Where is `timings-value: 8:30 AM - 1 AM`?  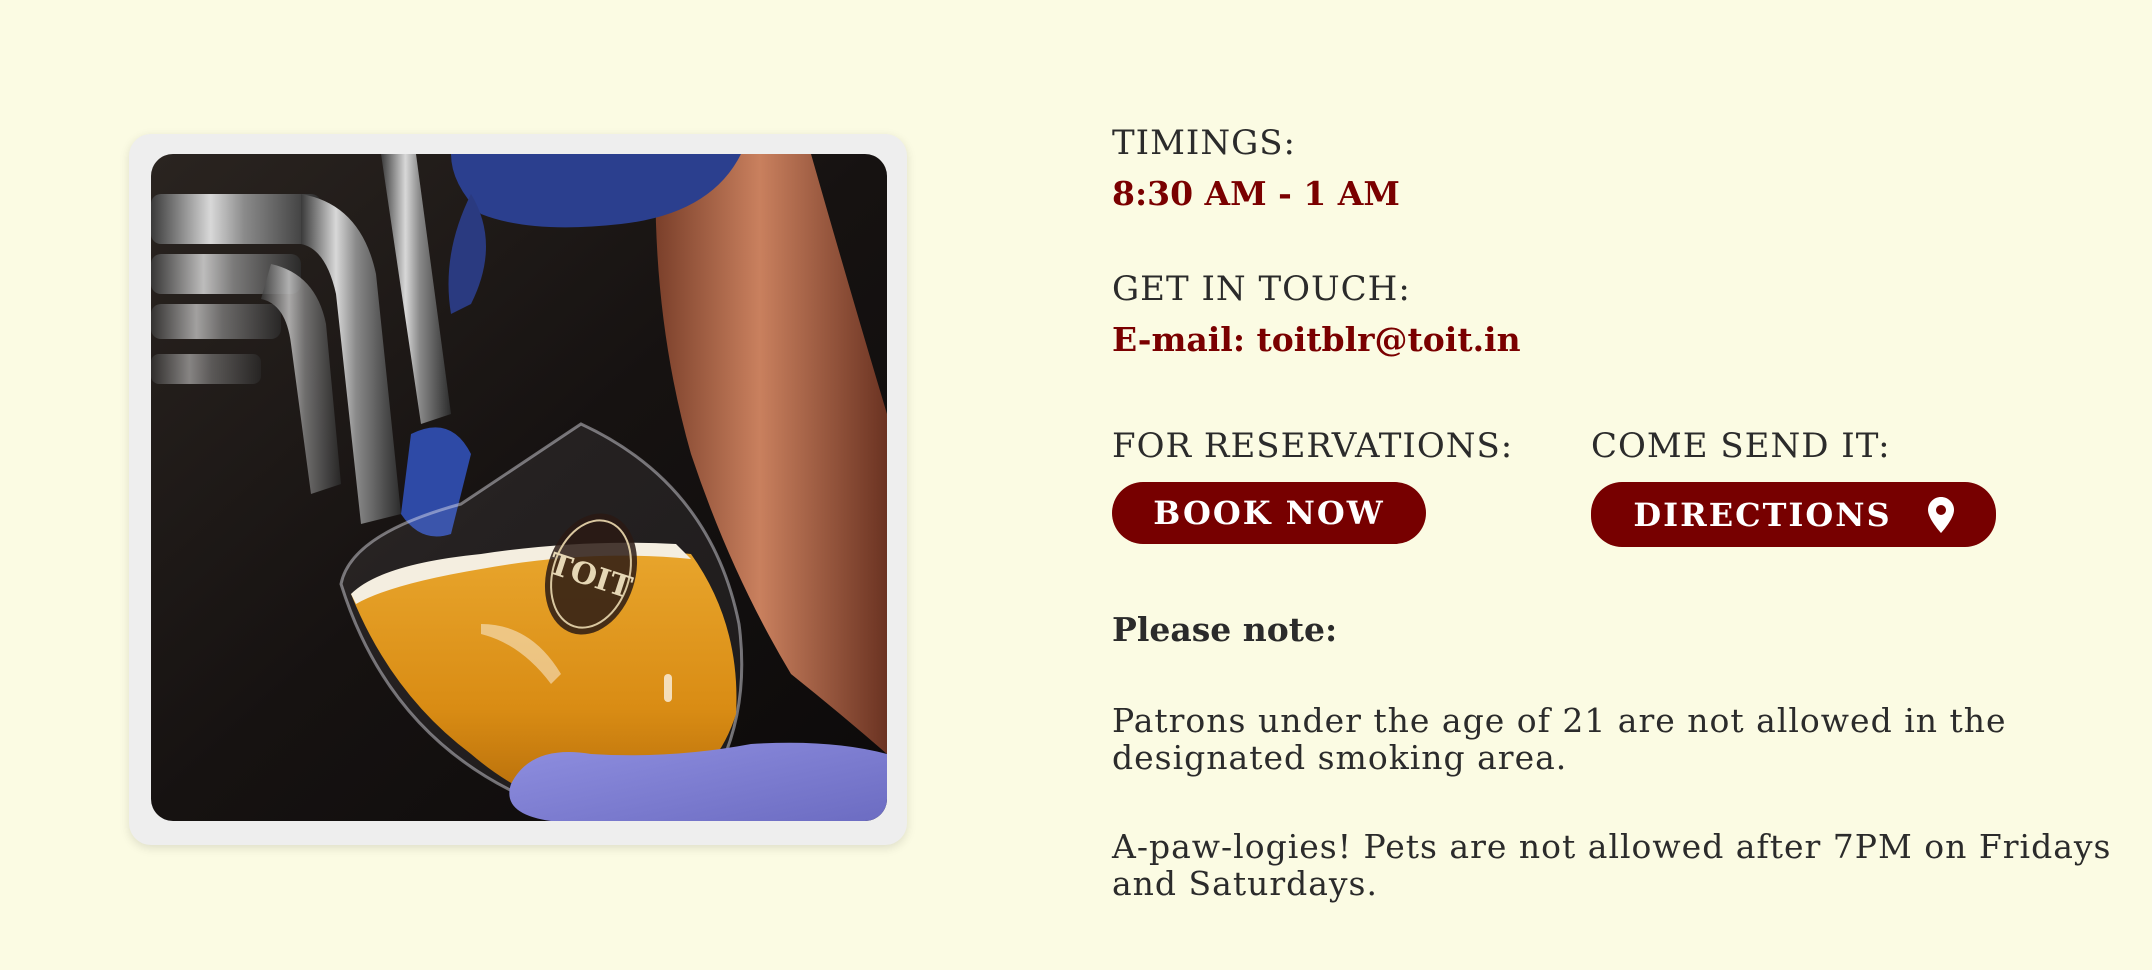
timings-value: 8:30 AM - 1 AM is located at coordinates (1256, 193).